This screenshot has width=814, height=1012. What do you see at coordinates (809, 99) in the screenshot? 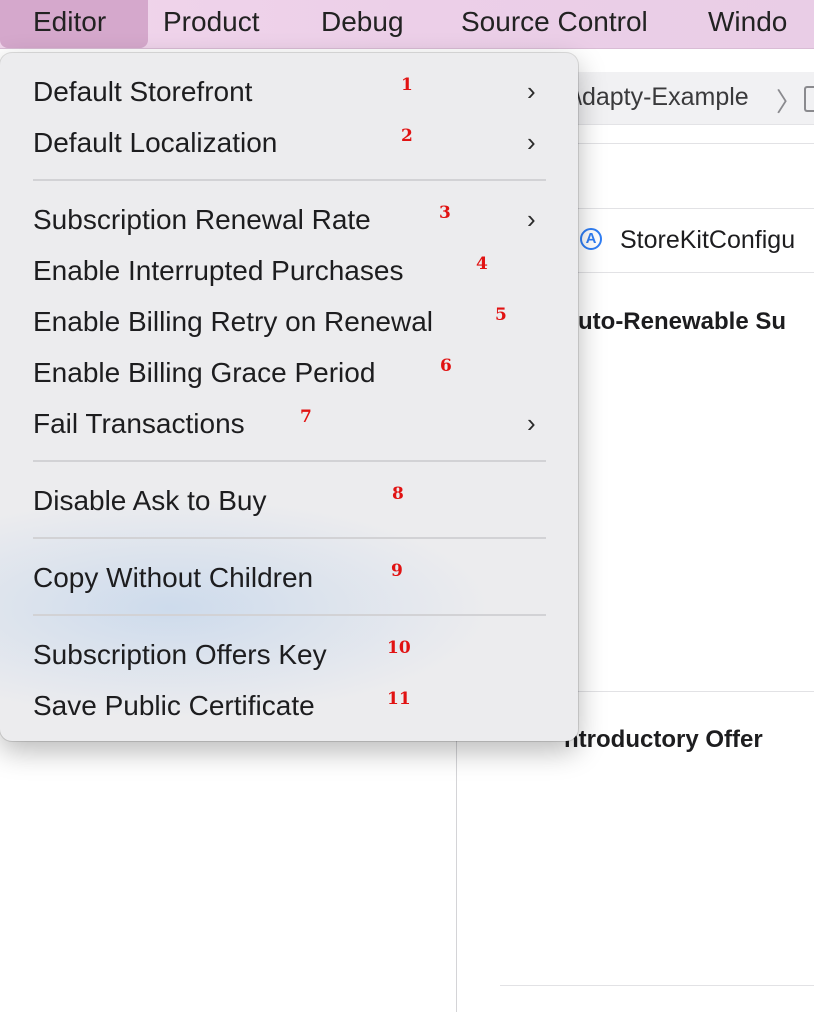
I see `document-icon` at bounding box center [809, 99].